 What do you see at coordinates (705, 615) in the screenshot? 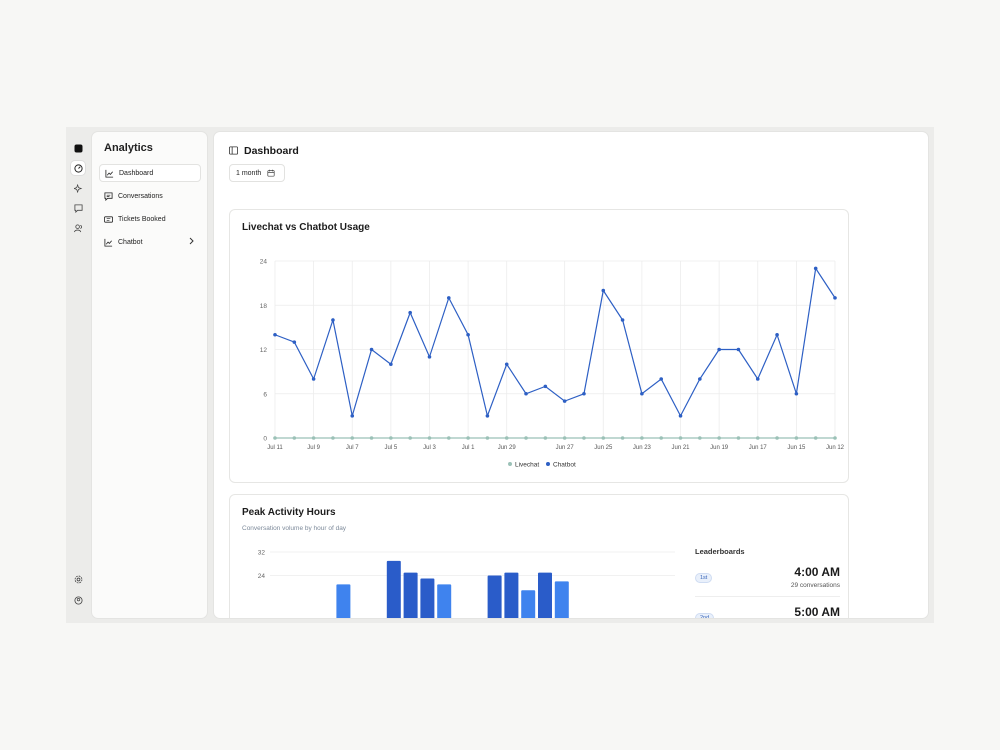
I see `rank-badge: 2nd` at bounding box center [705, 615].